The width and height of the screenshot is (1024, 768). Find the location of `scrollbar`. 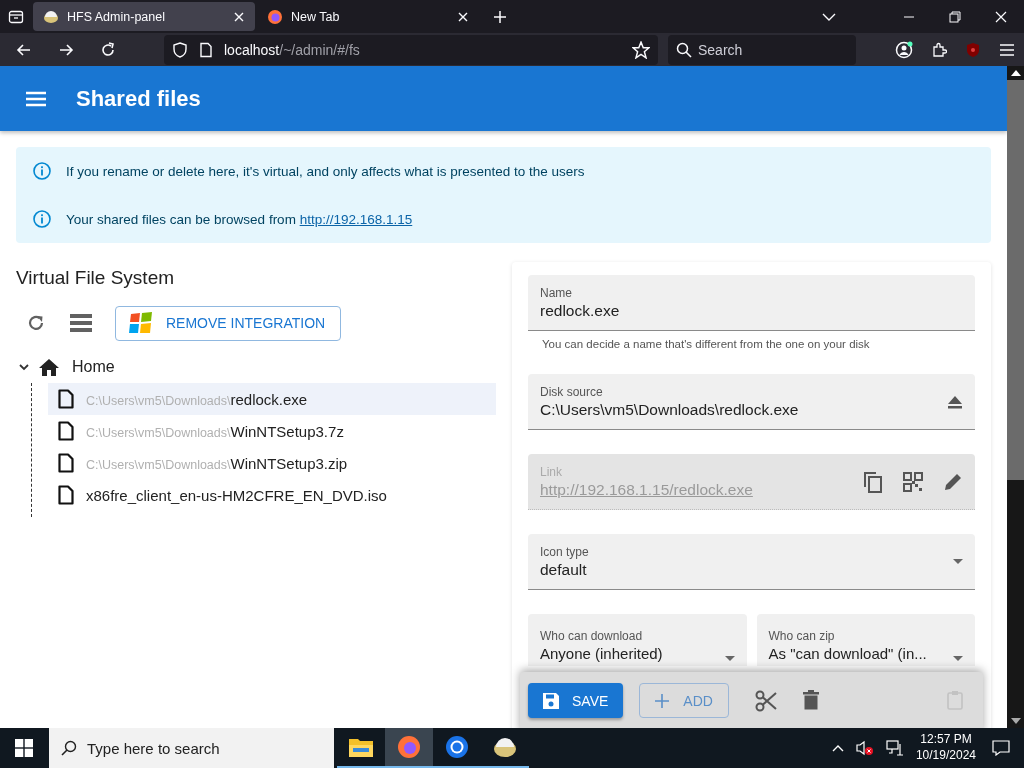

scrollbar is located at coordinates (1015, 397).